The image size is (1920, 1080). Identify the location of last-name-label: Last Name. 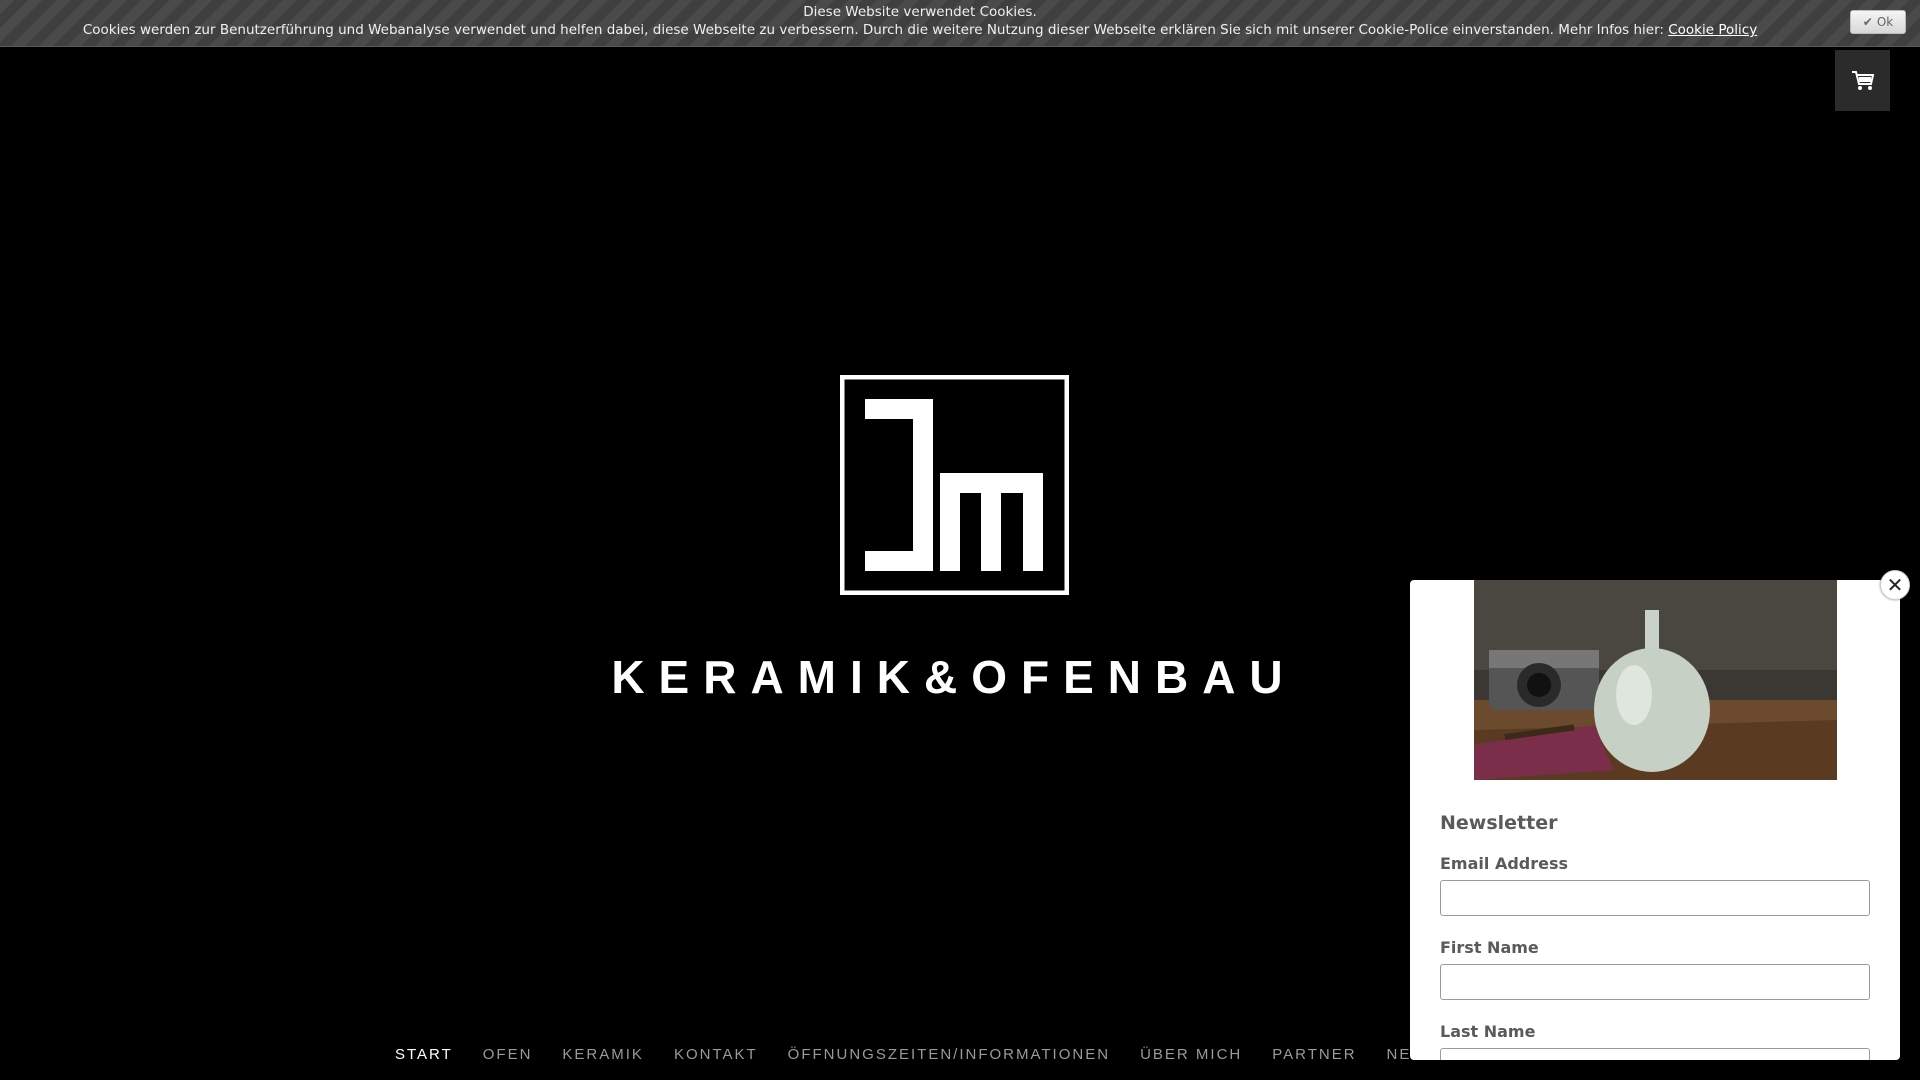
(1488, 1031).